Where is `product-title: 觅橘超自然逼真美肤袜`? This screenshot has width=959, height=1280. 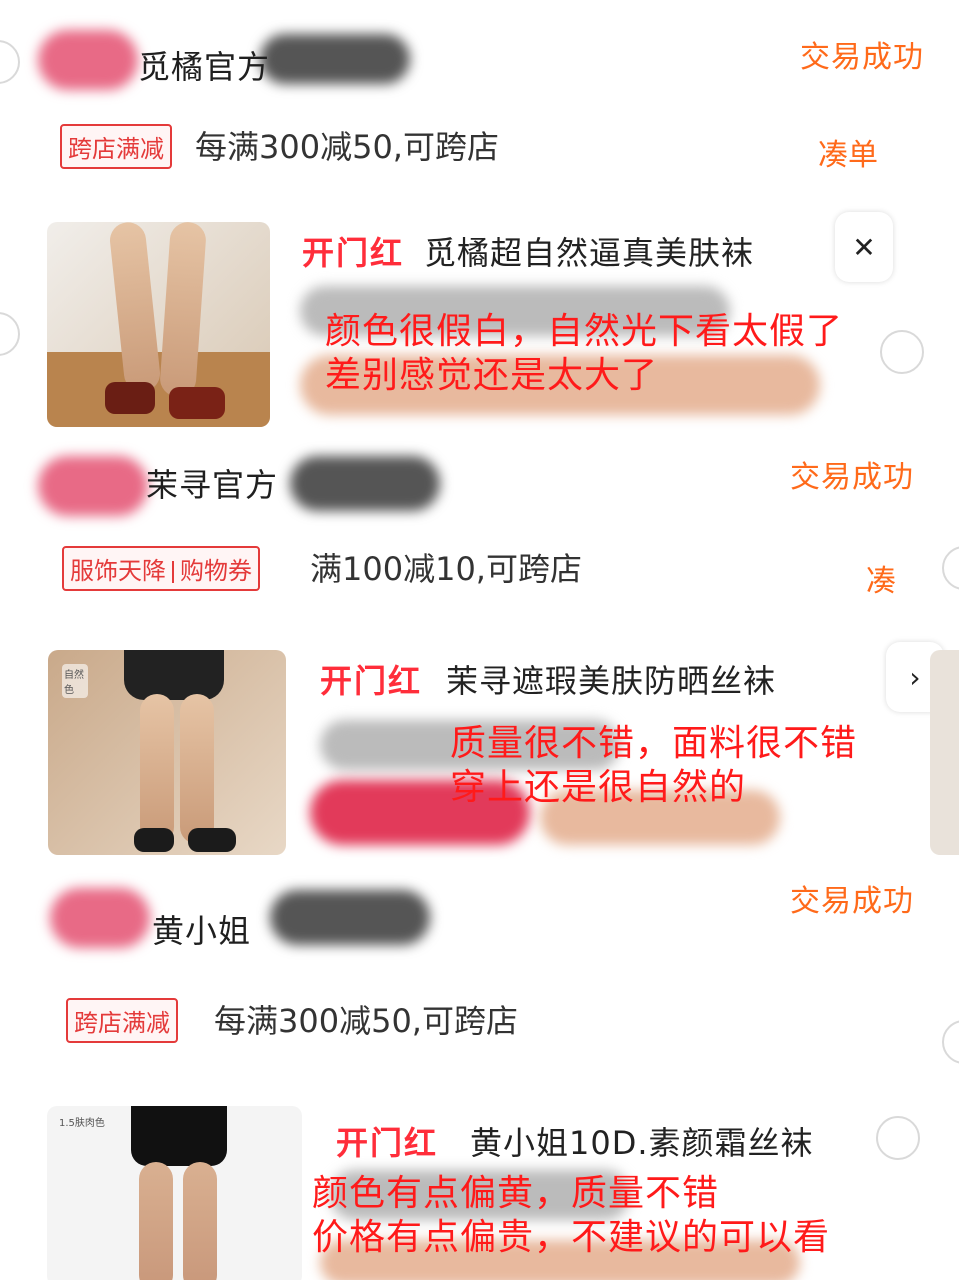
product-title: 觅橘超自然逼真美肤袜 is located at coordinates (589, 251).